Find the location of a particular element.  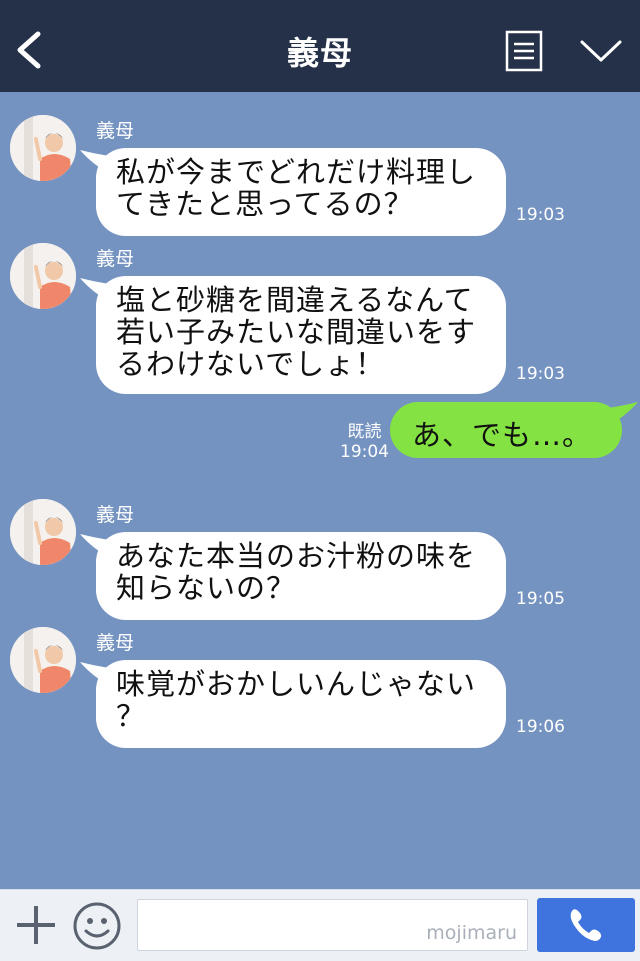

add-button is located at coordinates (36, 925).